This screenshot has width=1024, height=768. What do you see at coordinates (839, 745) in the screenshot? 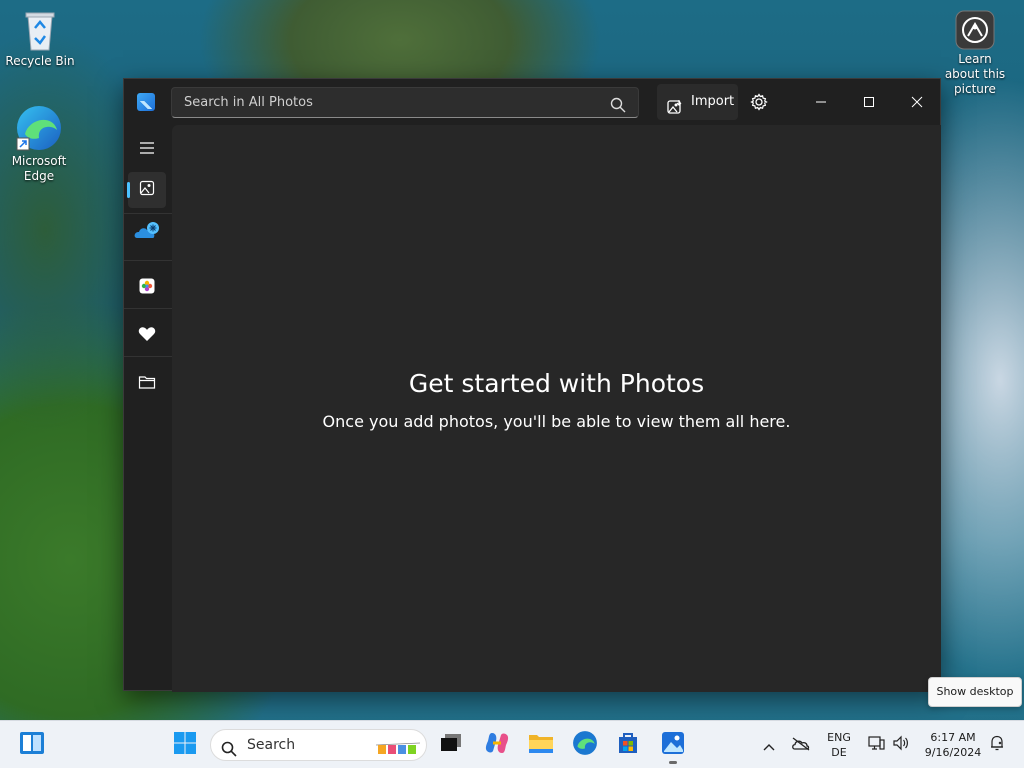
I see `input-language: ENG DE` at bounding box center [839, 745].